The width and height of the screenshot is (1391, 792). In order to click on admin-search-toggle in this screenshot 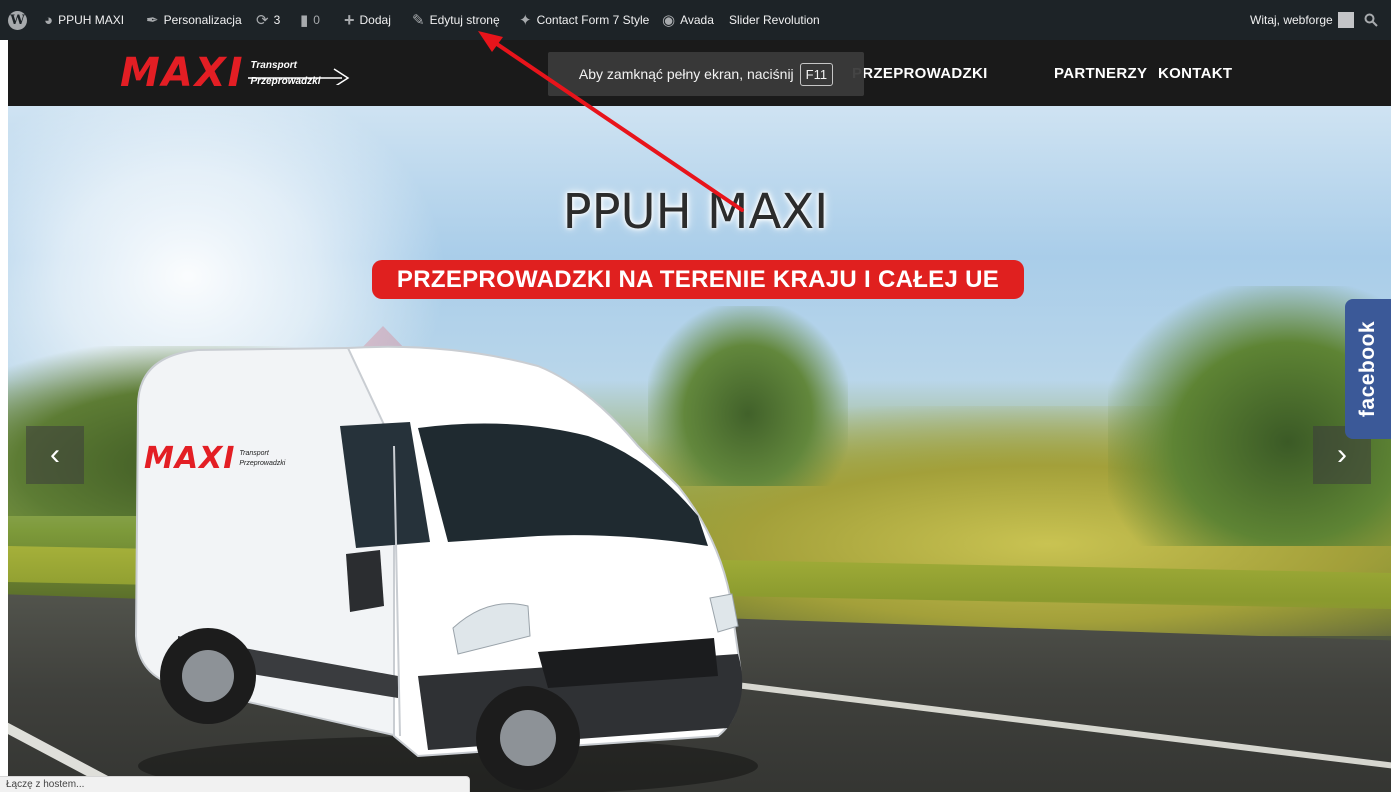, I will do `click(1371, 20)`.